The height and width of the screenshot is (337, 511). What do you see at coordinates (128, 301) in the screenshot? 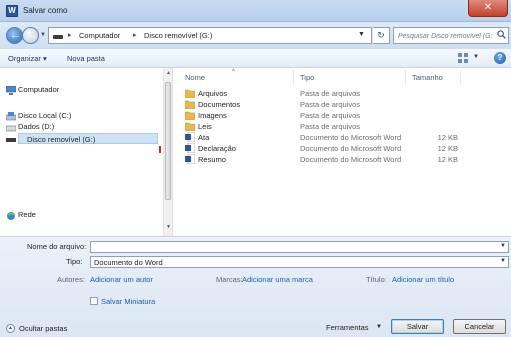
I see `save-thumbnail-label: Salvar Miniatura` at bounding box center [128, 301].